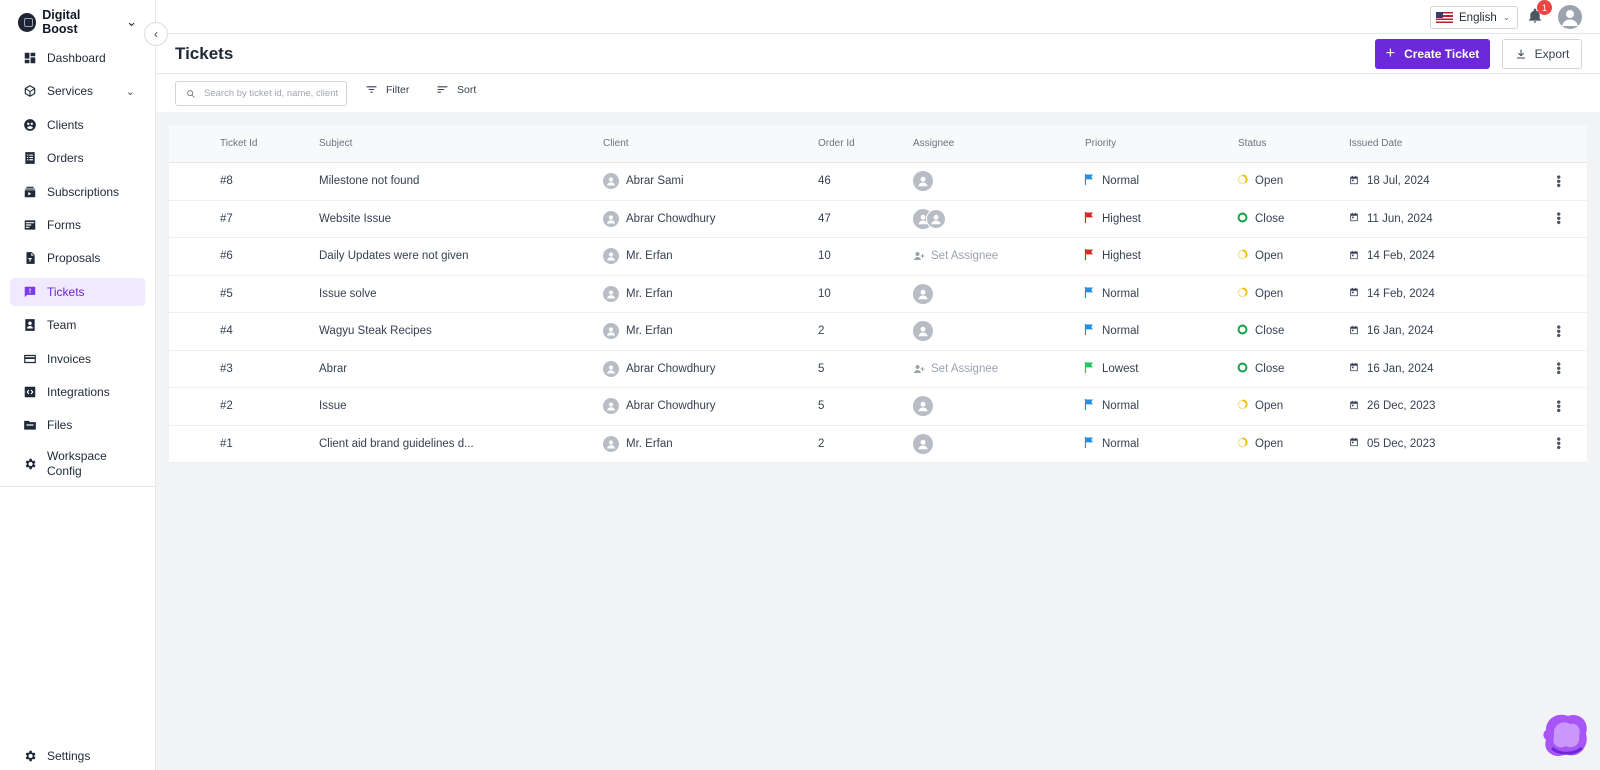  What do you see at coordinates (130, 91) in the screenshot?
I see `chevron-down-icon: ⌄` at bounding box center [130, 91].